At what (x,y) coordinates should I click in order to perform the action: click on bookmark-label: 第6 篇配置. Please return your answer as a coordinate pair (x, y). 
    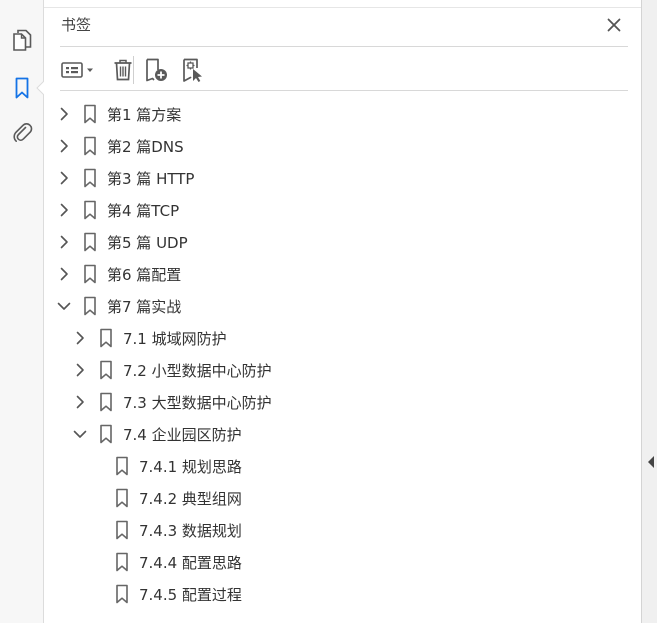
    Looking at the image, I should click on (144, 274).